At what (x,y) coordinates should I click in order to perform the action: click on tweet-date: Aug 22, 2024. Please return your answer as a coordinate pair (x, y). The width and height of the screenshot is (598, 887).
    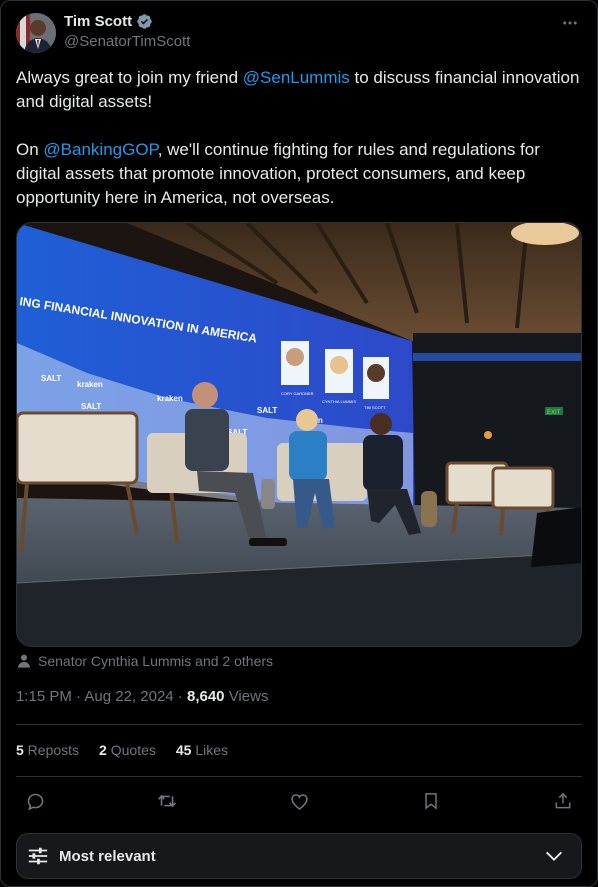
    Looking at the image, I should click on (128, 696).